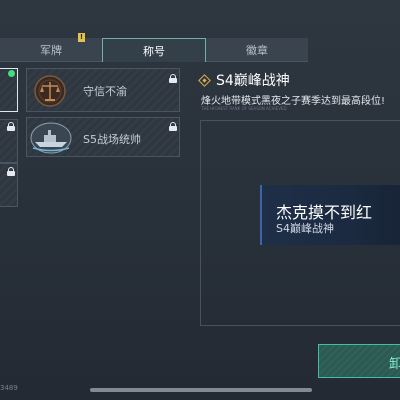  I want to click on unequip-button: 卸, so click(359, 361).